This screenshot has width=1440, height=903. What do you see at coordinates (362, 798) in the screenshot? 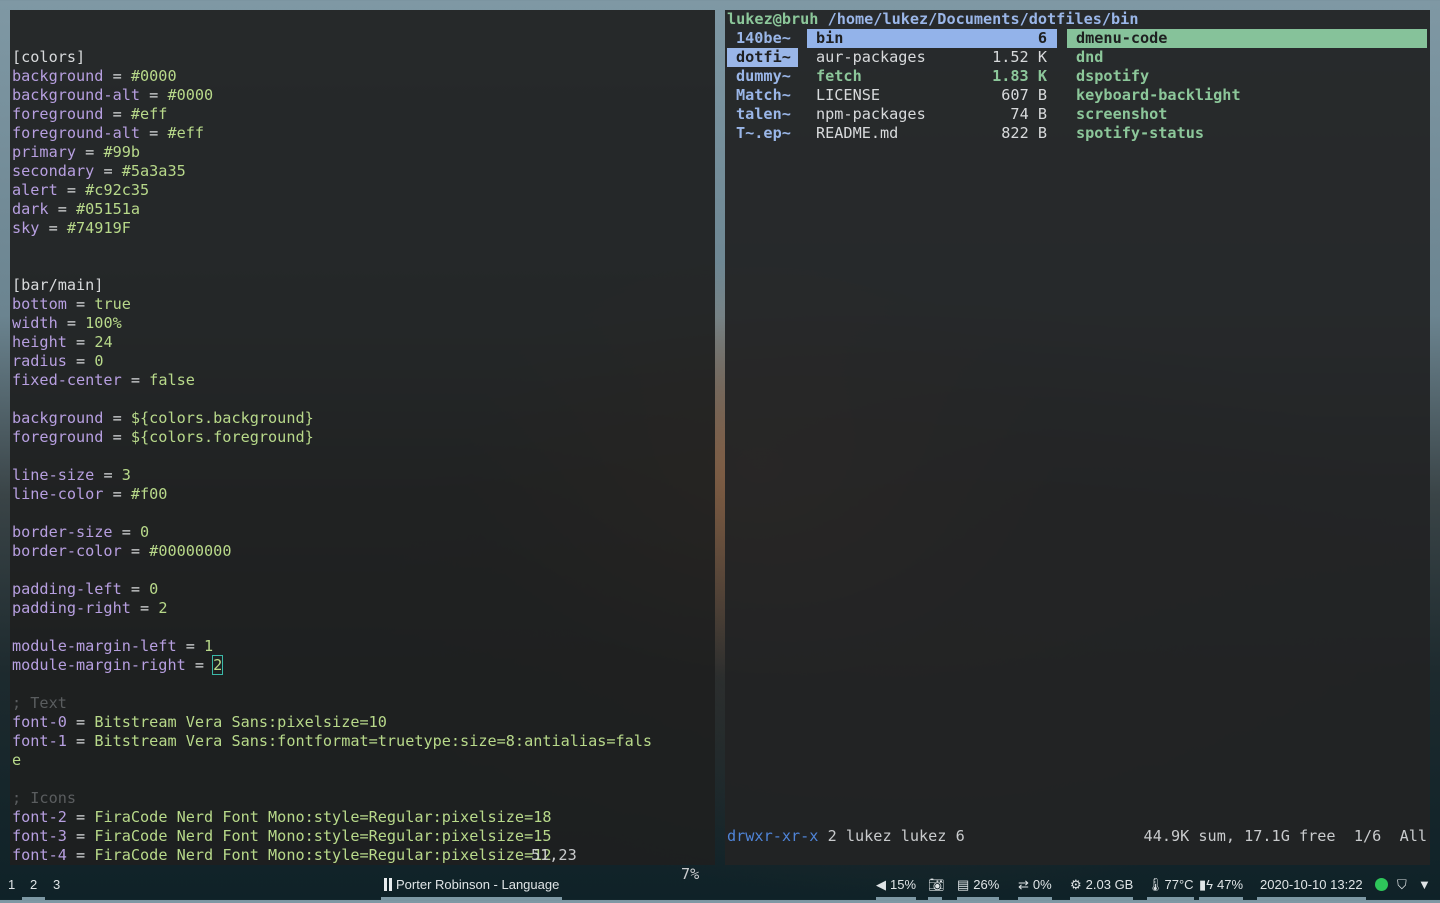
I see `code-line: ; Icons` at bounding box center [362, 798].